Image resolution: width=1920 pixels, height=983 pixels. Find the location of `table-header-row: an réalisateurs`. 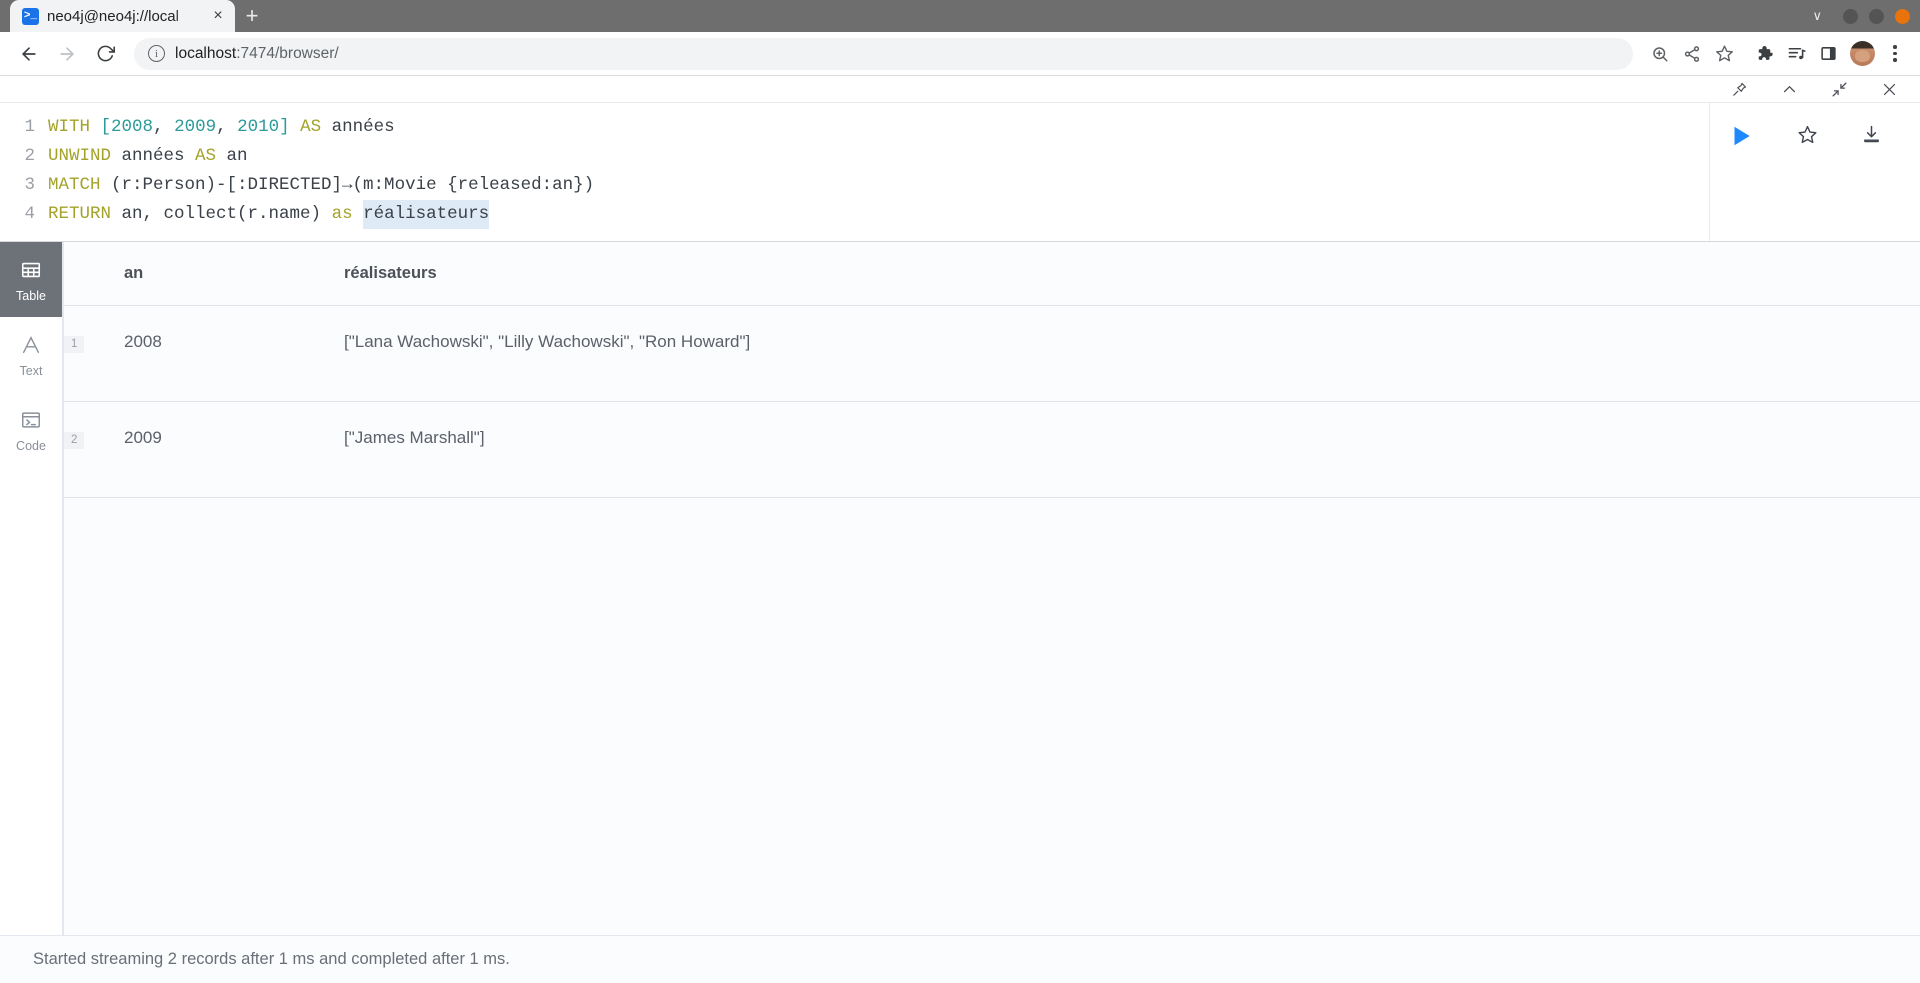

table-header-row: an réalisateurs is located at coordinates (992, 274).